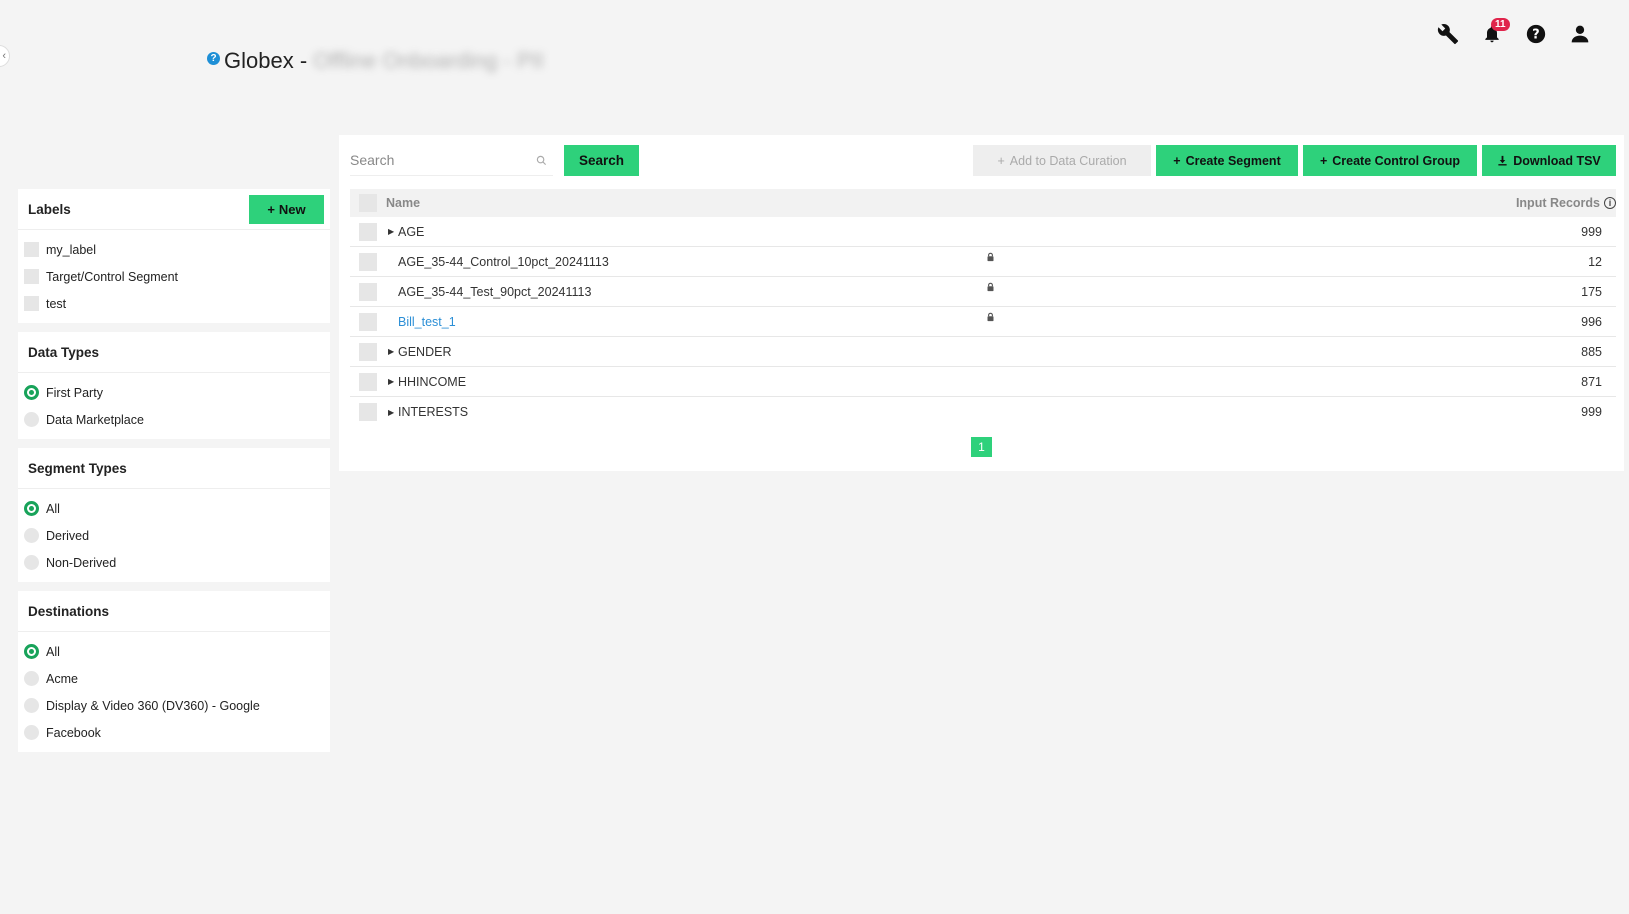 This screenshot has height=914, width=1629. I want to click on input-records: 175, so click(1591, 291).